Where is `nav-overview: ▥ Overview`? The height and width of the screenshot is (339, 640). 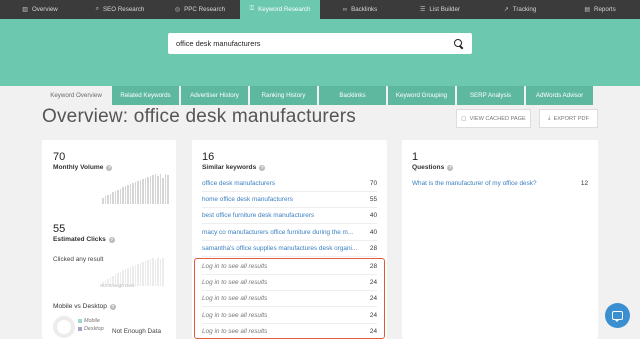
nav-overview: ▥ Overview is located at coordinates (40, 9).